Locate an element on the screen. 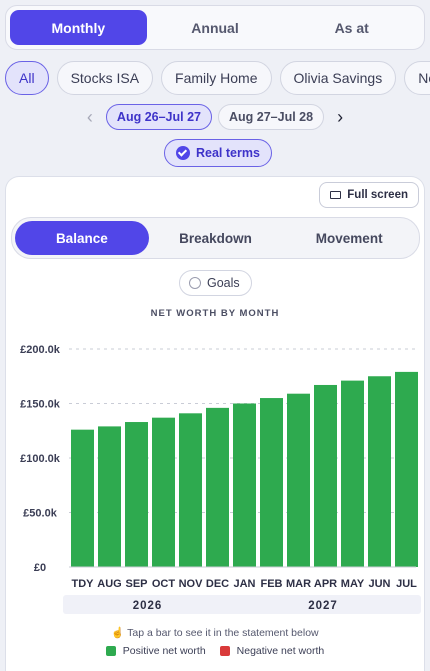 Image resolution: width=430 pixels, height=671 pixels. hand-pointer-icon: ☝ is located at coordinates (118, 633).